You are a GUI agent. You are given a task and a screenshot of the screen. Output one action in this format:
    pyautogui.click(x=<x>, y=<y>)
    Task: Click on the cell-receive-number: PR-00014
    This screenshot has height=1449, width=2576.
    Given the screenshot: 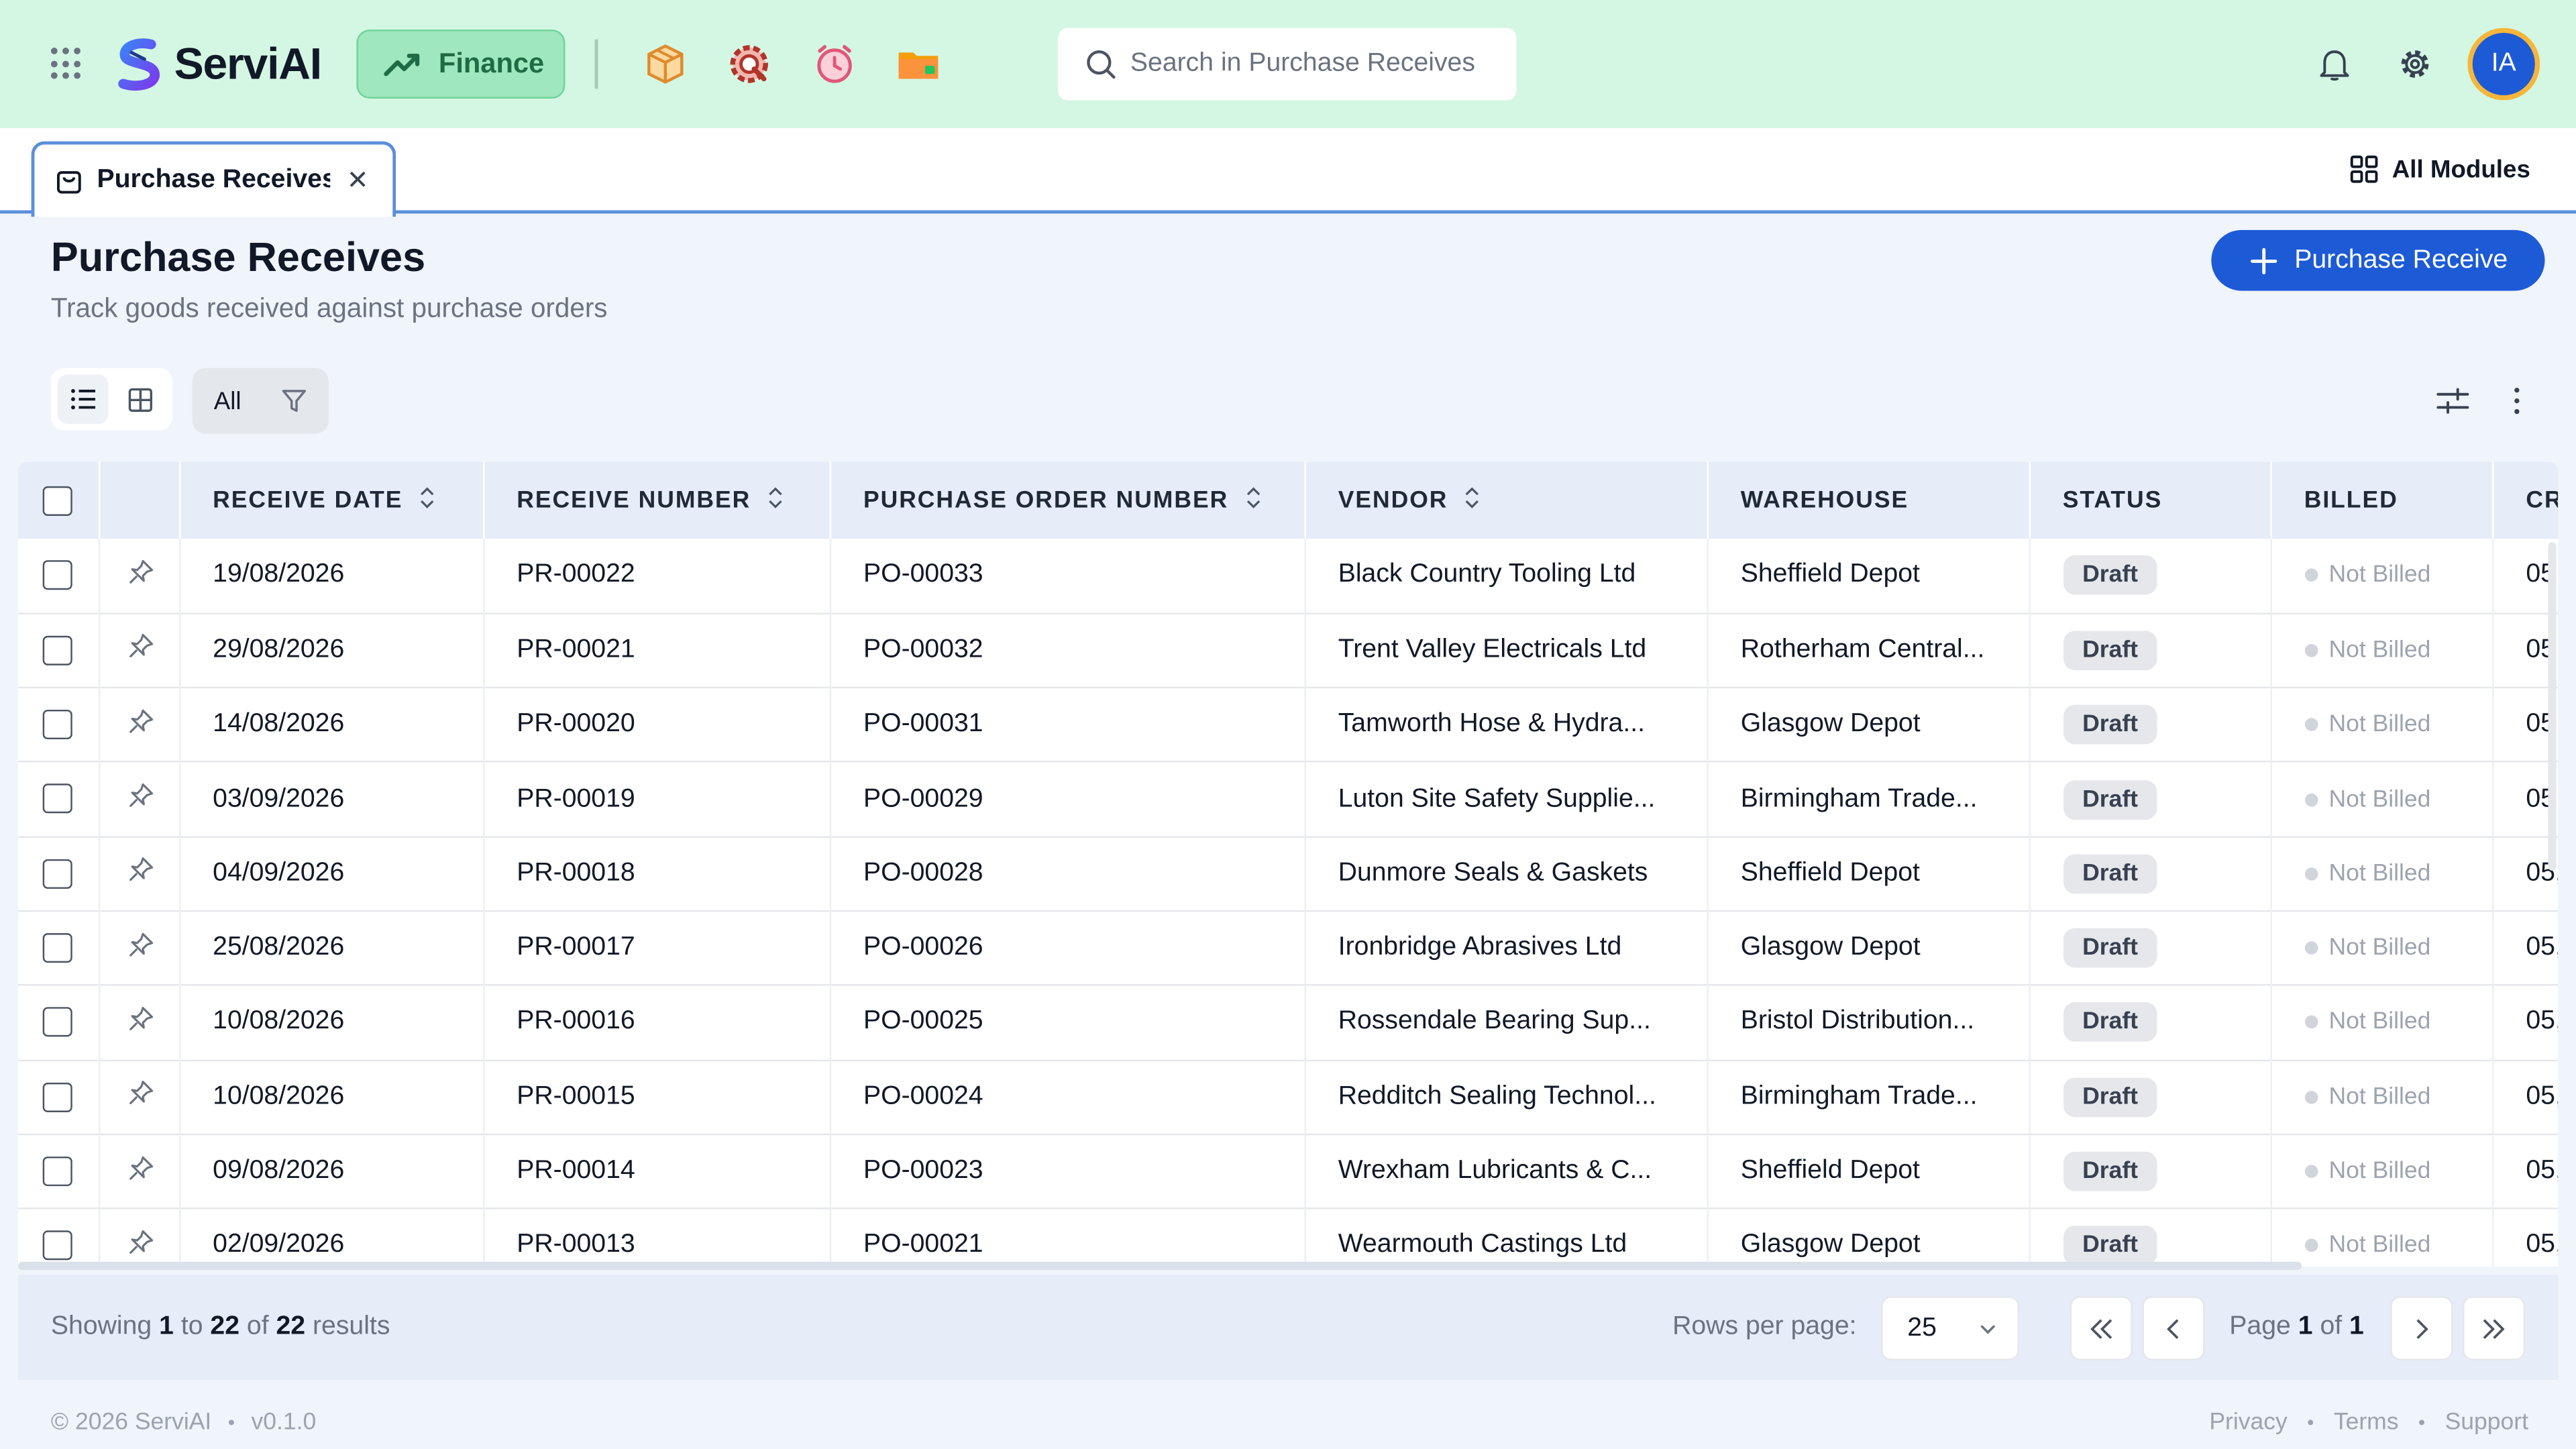 What is the action you would take?
    pyautogui.click(x=656, y=1171)
    